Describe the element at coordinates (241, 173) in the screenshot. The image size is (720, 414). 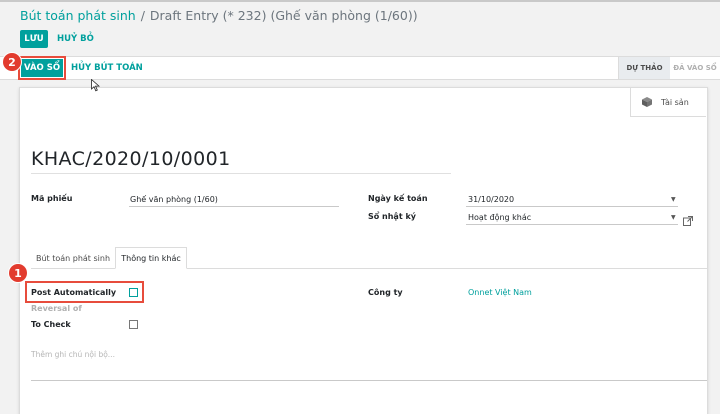
I see `title-divider` at that location.